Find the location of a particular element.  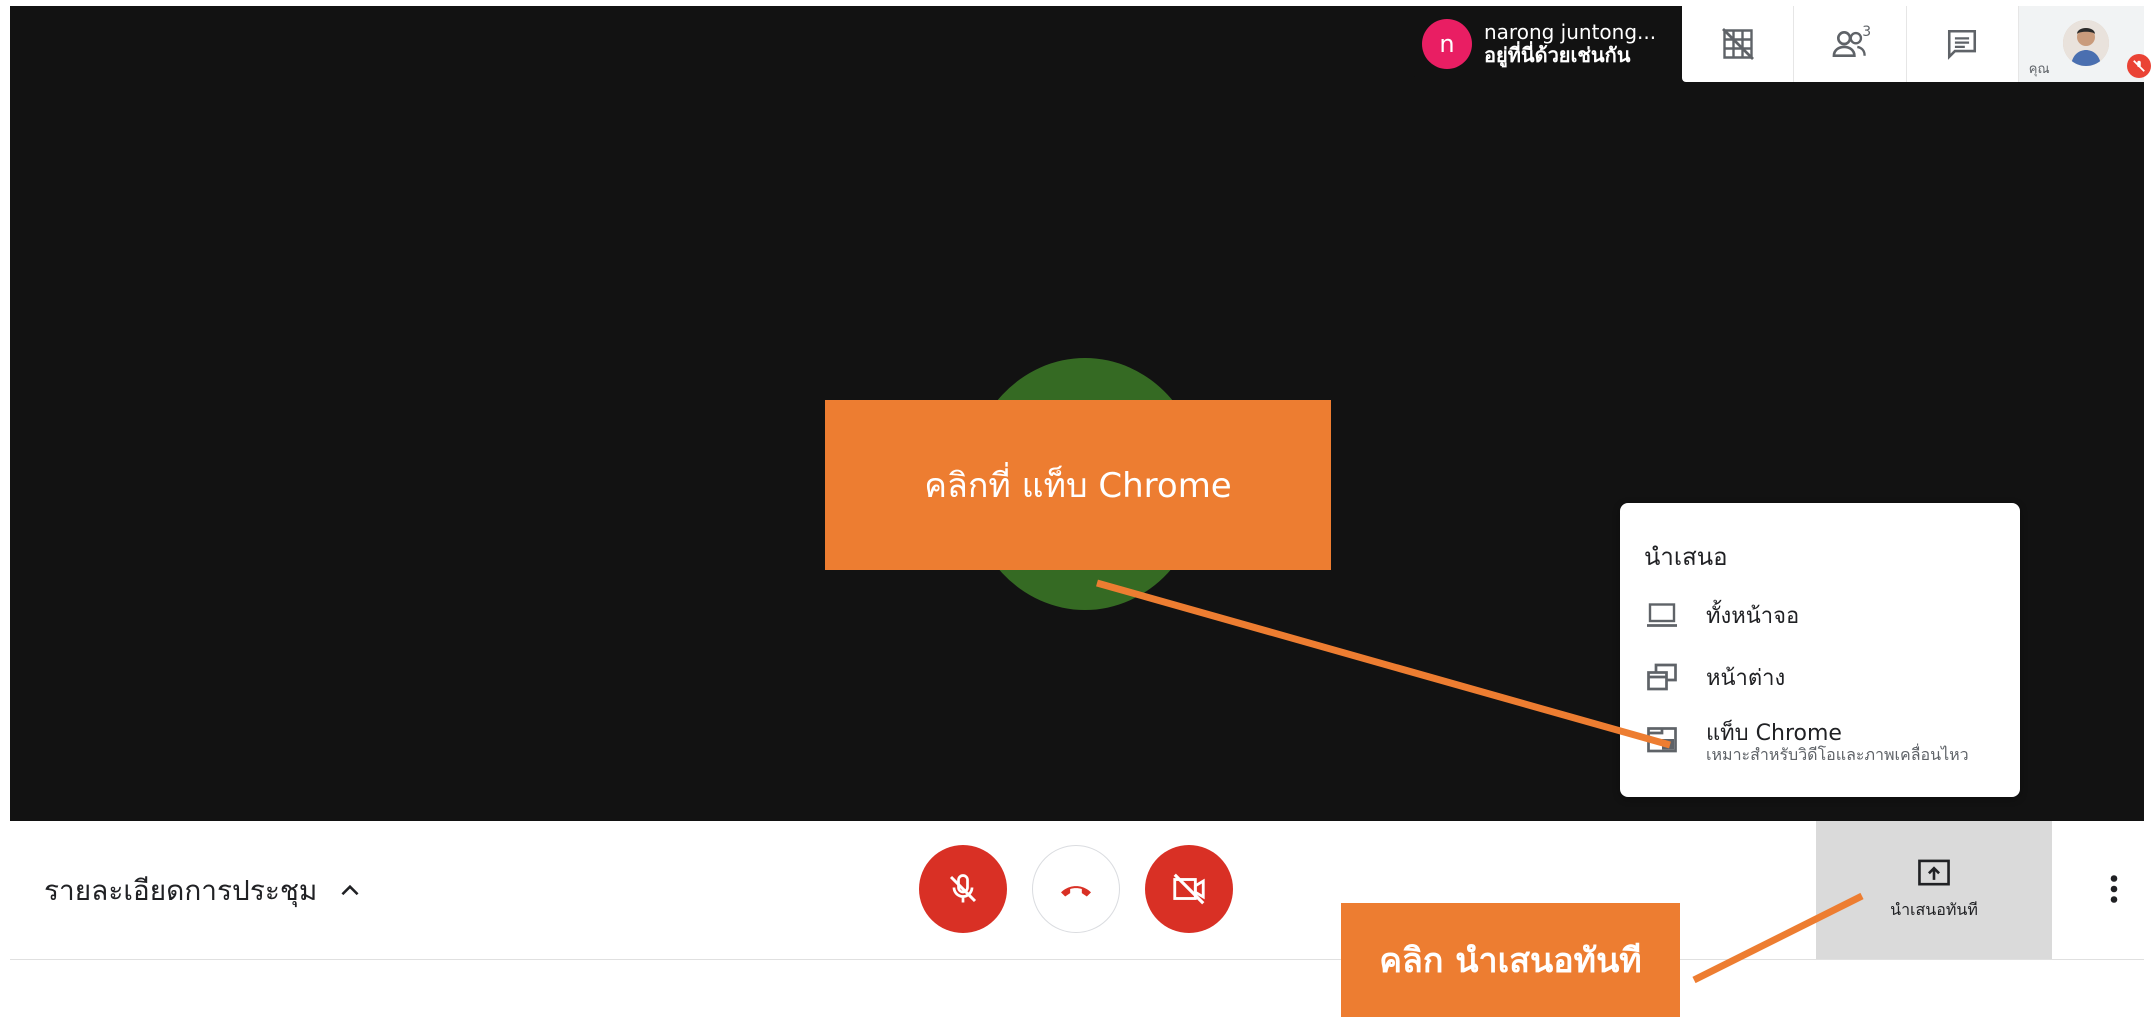

bottom-controls-bar: รายละเอียดการประชุม นำเสนอทันที is located at coordinates (1077, 890).